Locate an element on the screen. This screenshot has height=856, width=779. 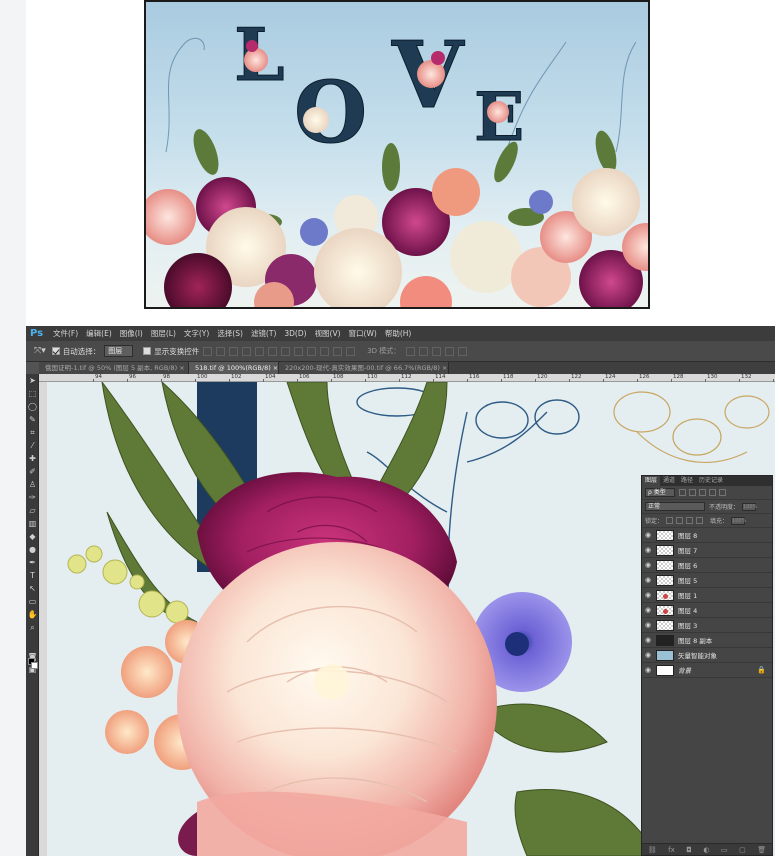
menu-3d: 3D(D) is located at coordinates (295, 333).